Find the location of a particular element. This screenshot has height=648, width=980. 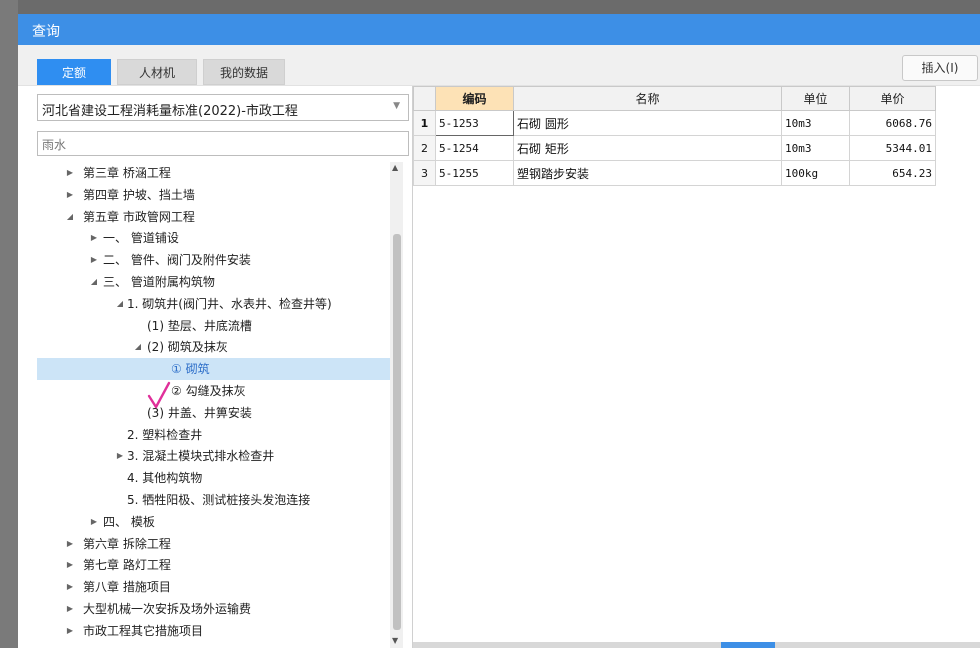

tree-item-label: 第六章 拆除工程 is located at coordinates (127, 543).